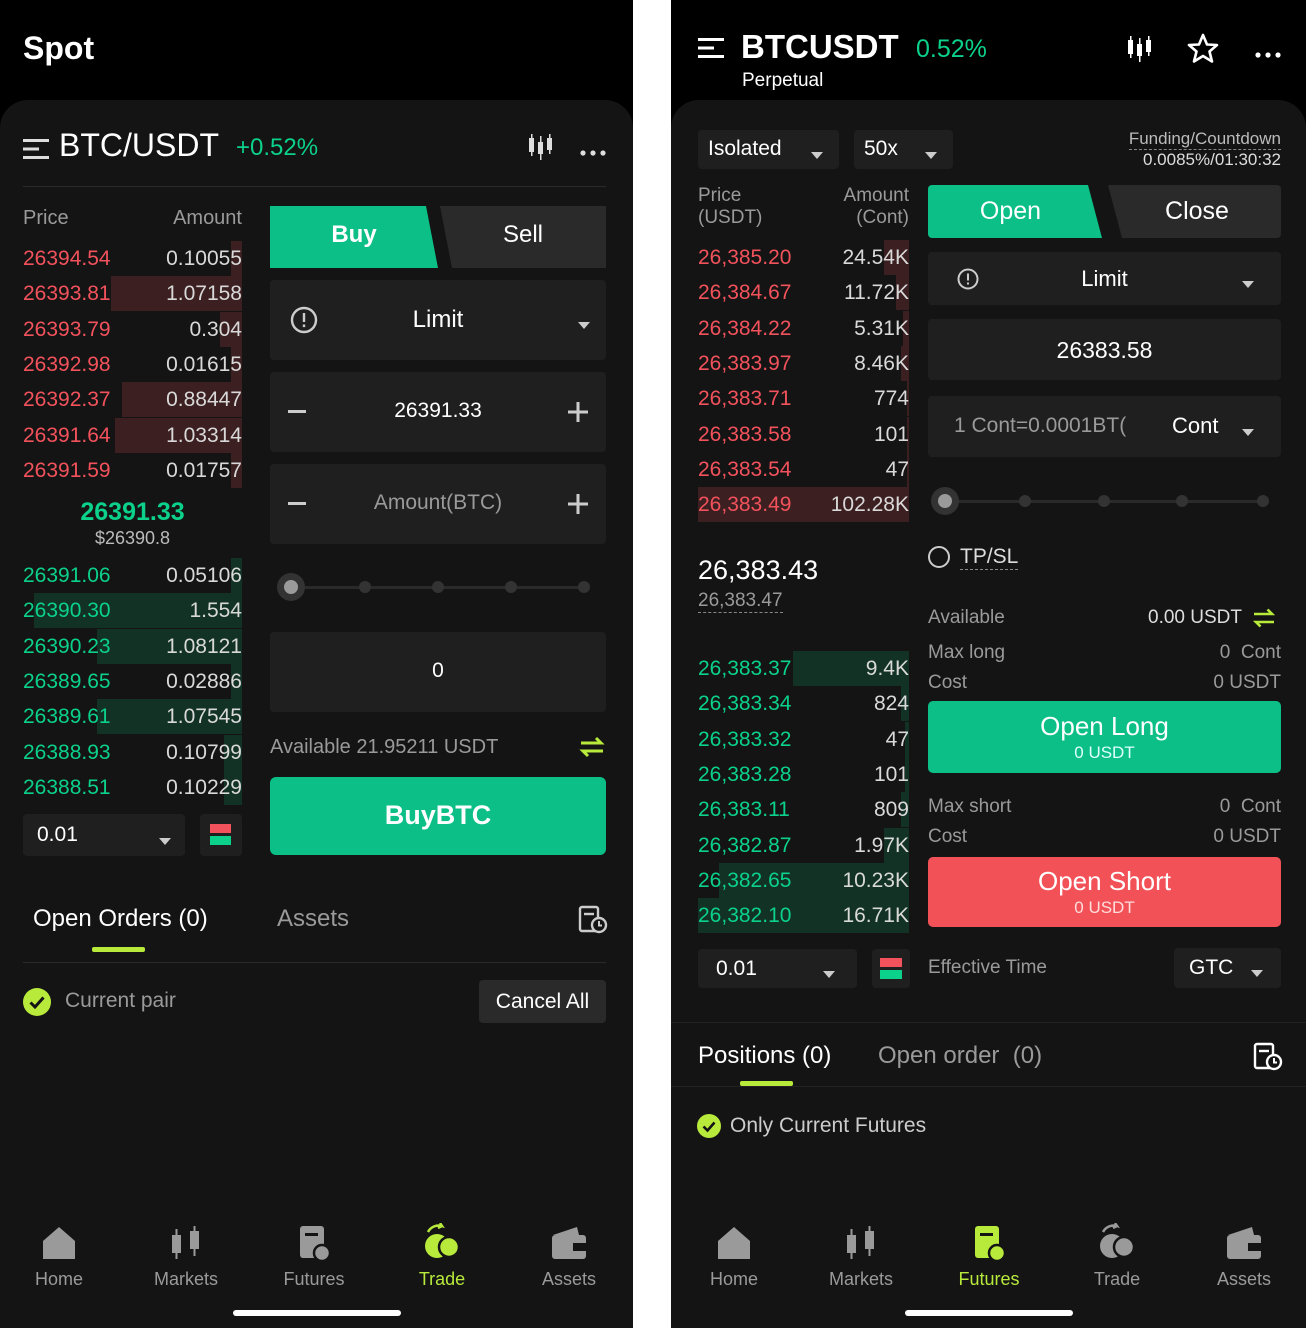 Image resolution: width=1306 pixels, height=1328 pixels. Describe the element at coordinates (132, 787) in the screenshot. I see `bid-row: 26388.51 0.10229` at that location.